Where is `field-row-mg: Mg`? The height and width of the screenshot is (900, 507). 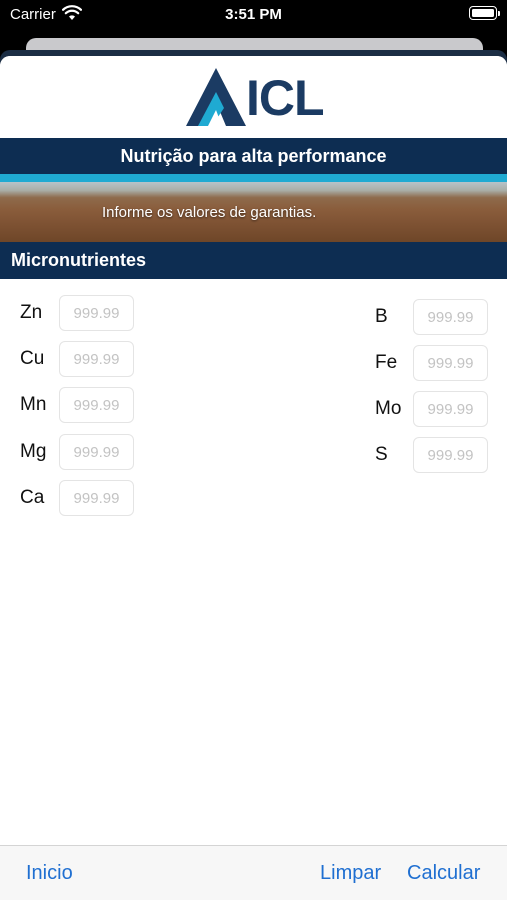
field-row-mg: Mg is located at coordinates (77, 452).